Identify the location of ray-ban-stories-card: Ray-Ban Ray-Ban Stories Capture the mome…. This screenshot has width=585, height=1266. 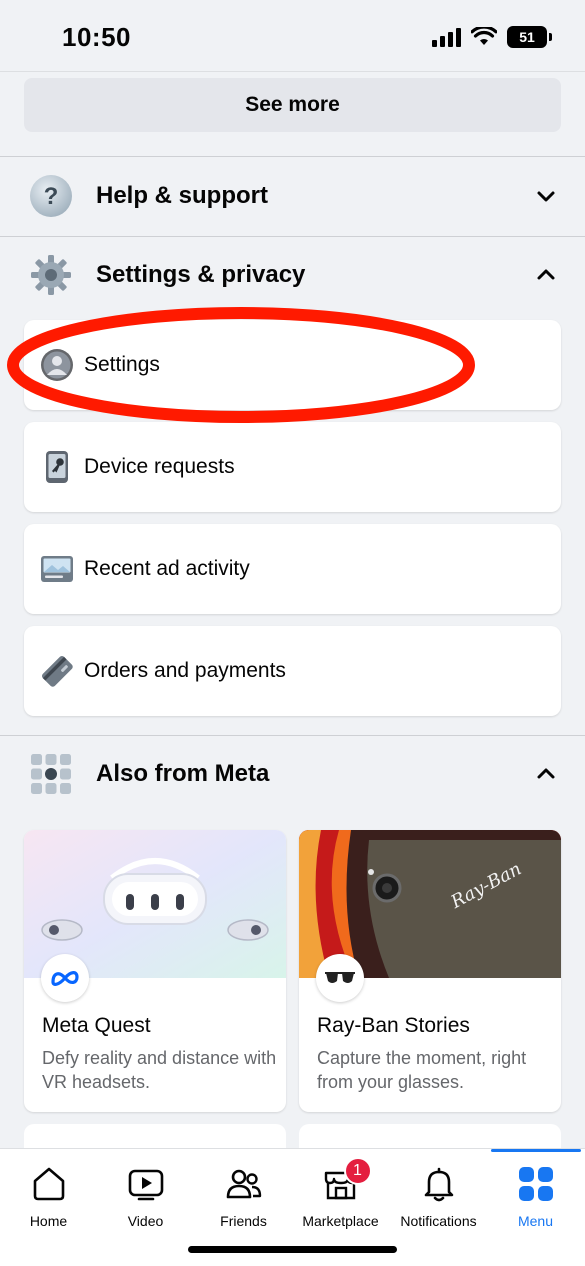
(430, 971).